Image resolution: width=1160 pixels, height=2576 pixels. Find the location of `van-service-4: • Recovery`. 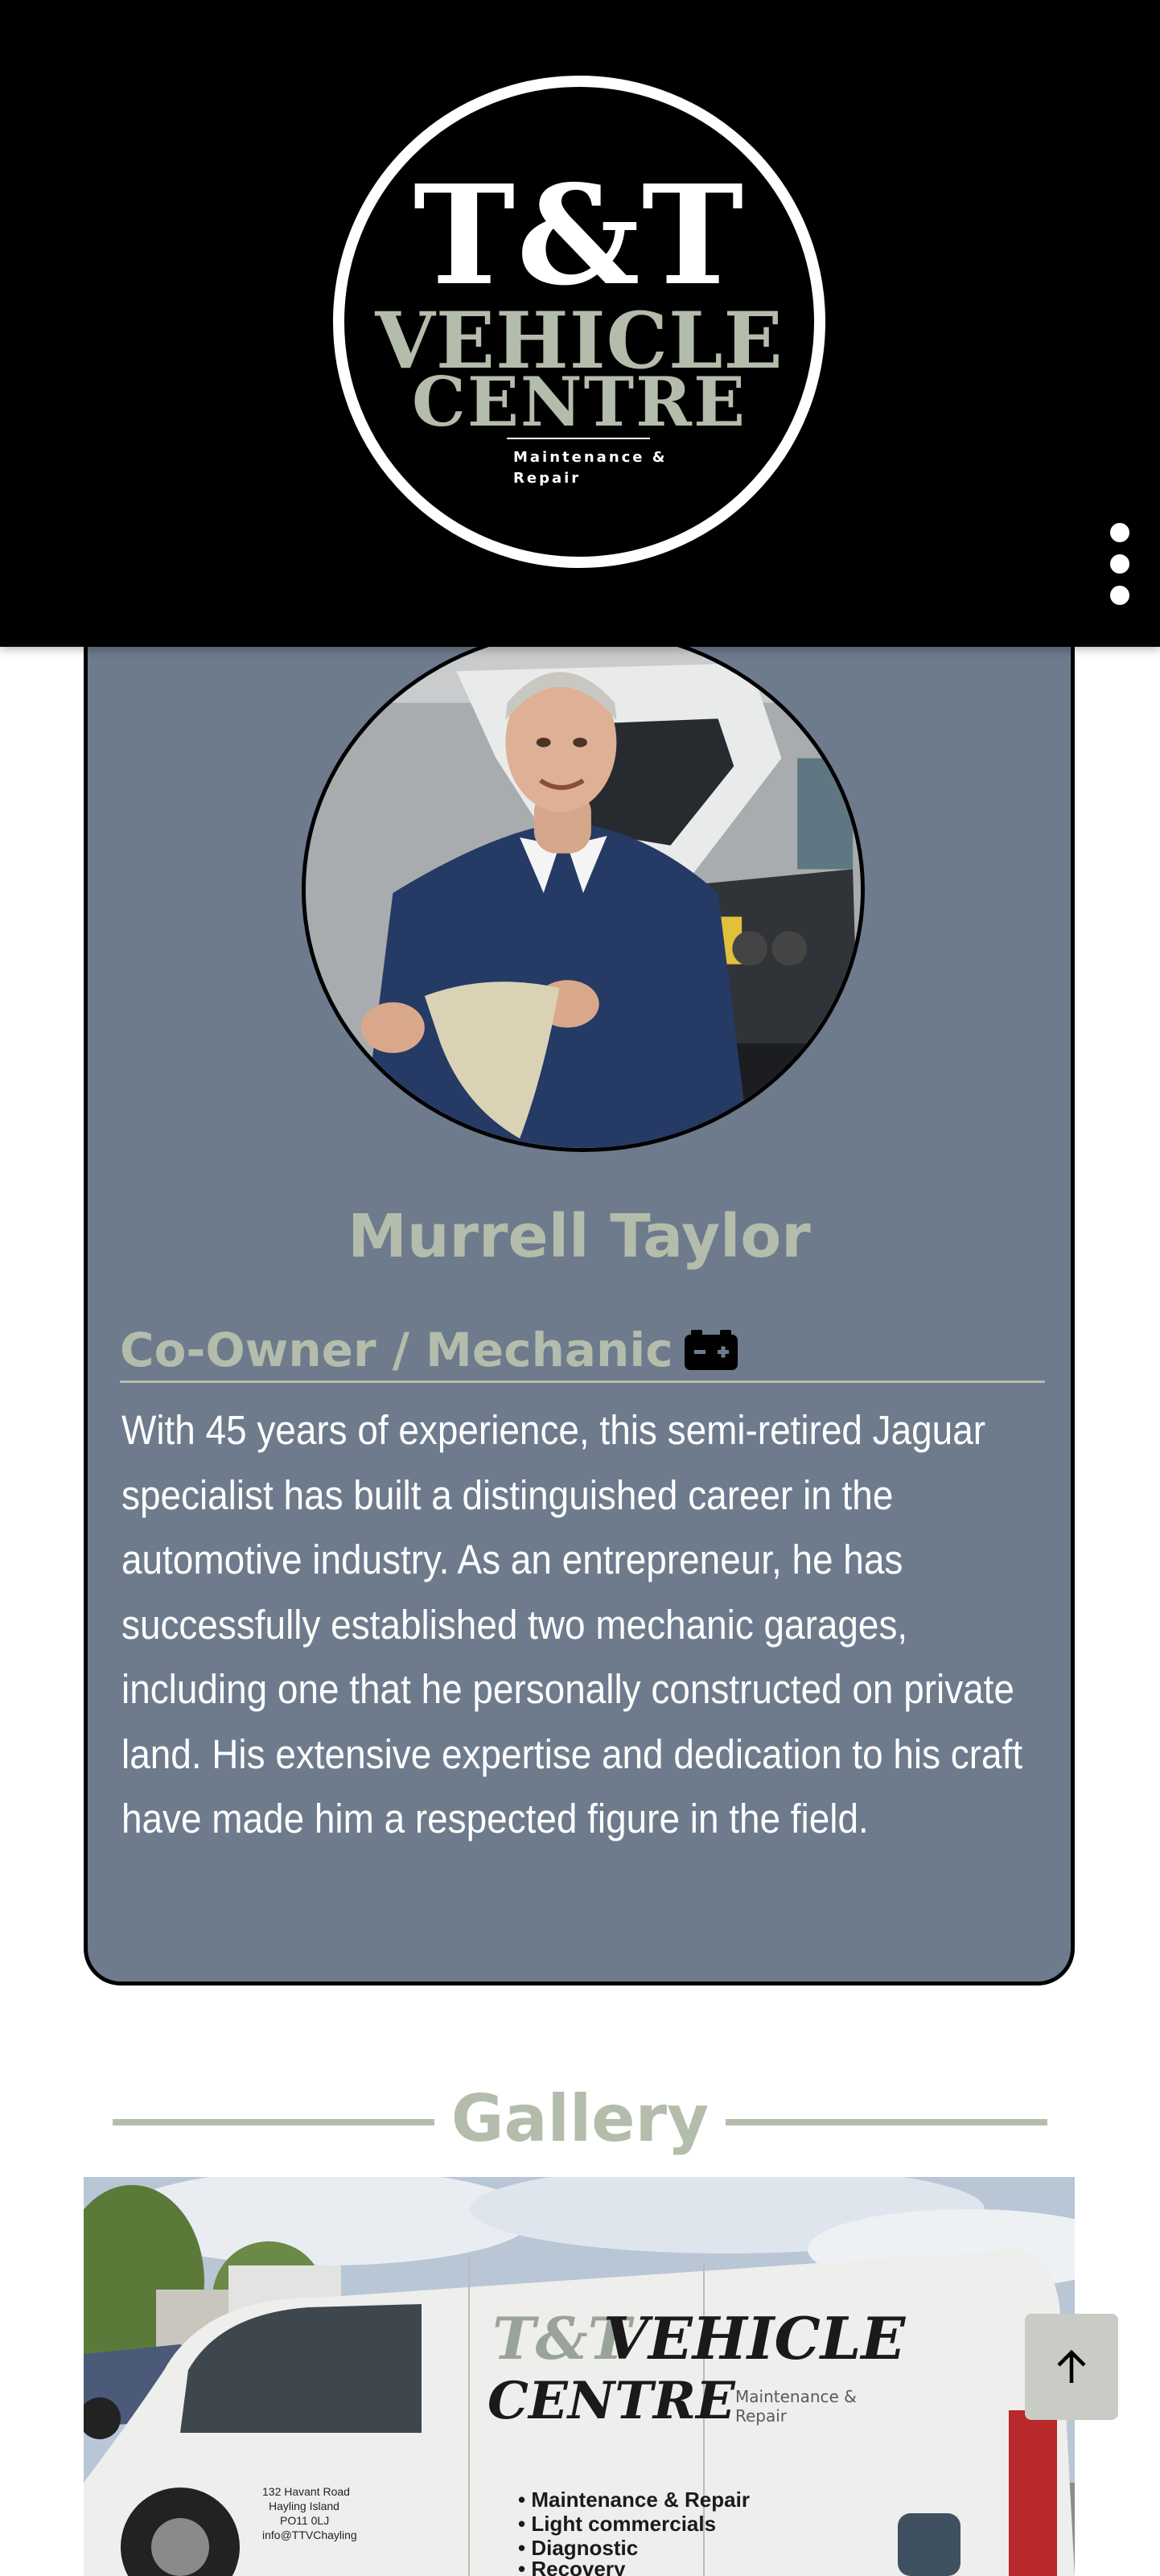

van-service-4: • Recovery is located at coordinates (572, 2566).